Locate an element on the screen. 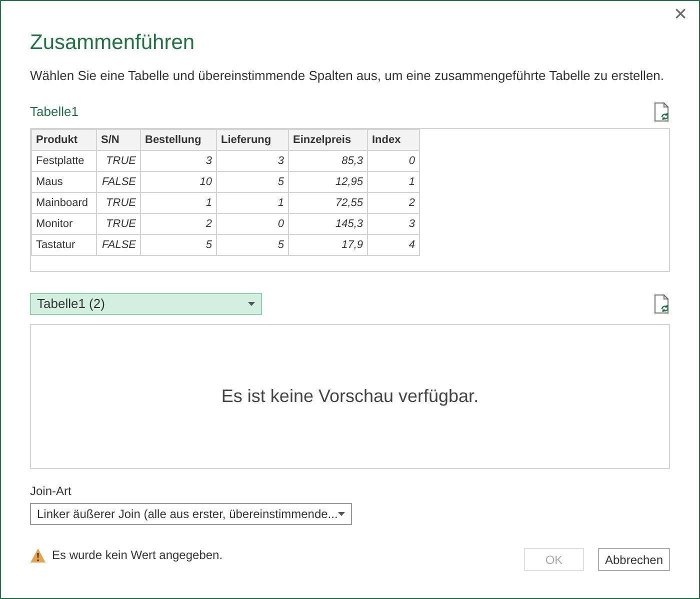  table-cell: Tastatur is located at coordinates (64, 245).